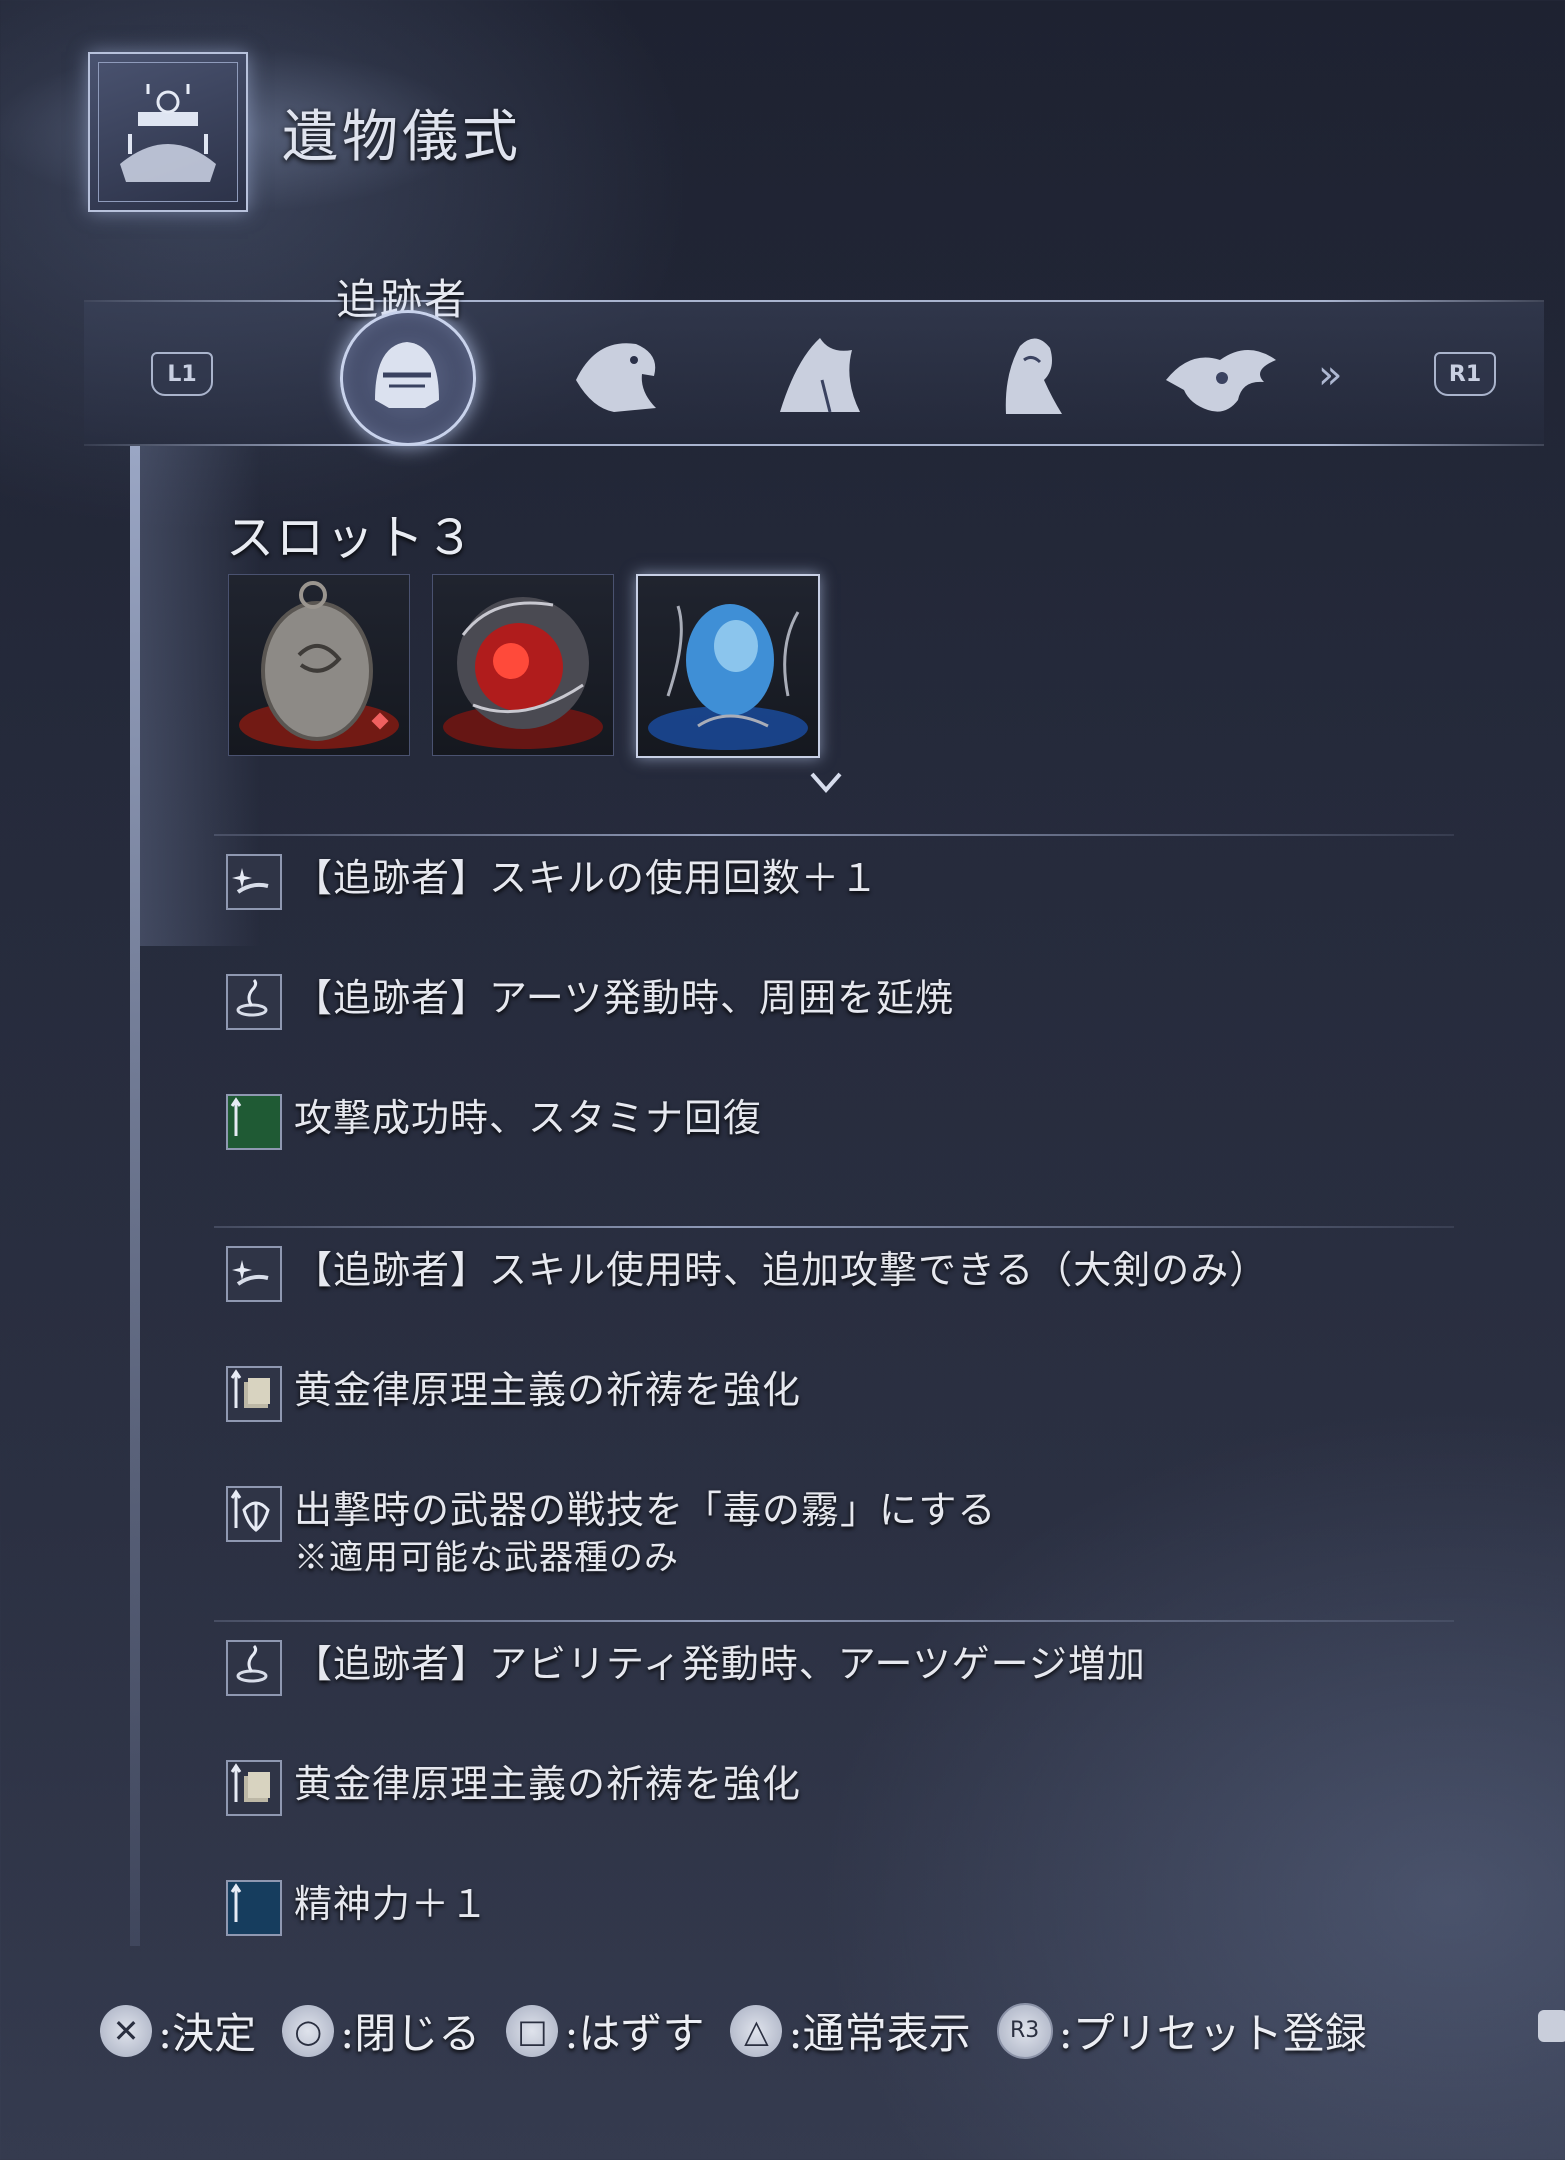  I want to click on triangle-button-icon: △, so click(756, 2030).